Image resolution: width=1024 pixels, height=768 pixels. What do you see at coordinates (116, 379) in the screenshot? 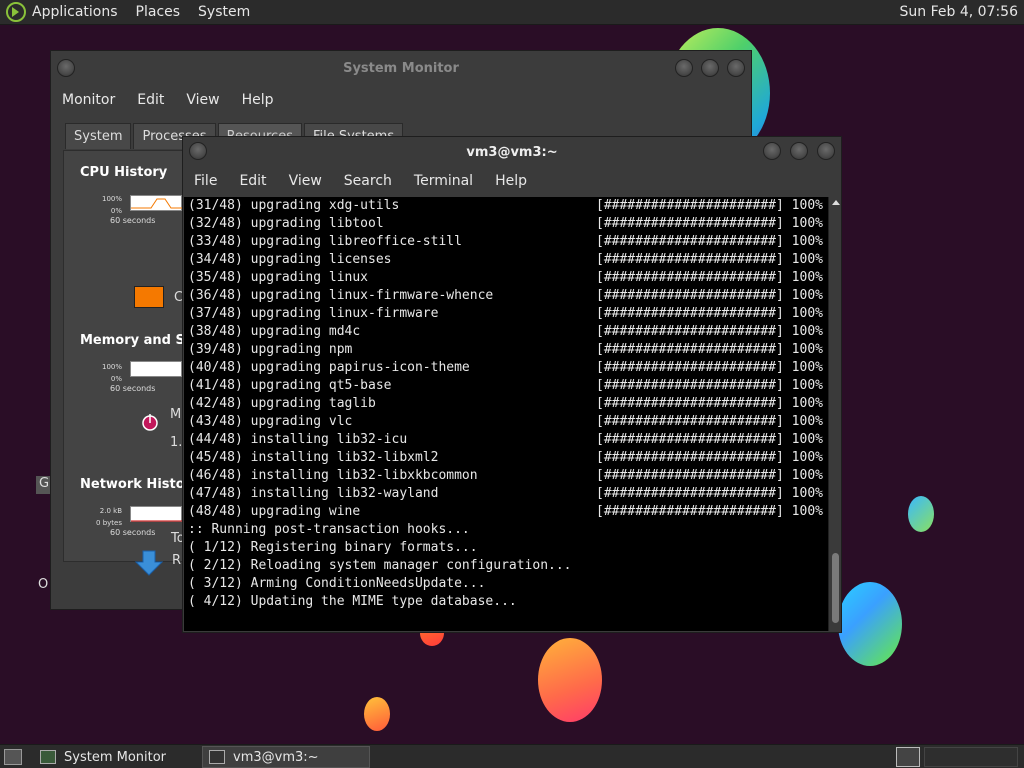
I see `memory-axis-bottom: 0%` at bounding box center [116, 379].